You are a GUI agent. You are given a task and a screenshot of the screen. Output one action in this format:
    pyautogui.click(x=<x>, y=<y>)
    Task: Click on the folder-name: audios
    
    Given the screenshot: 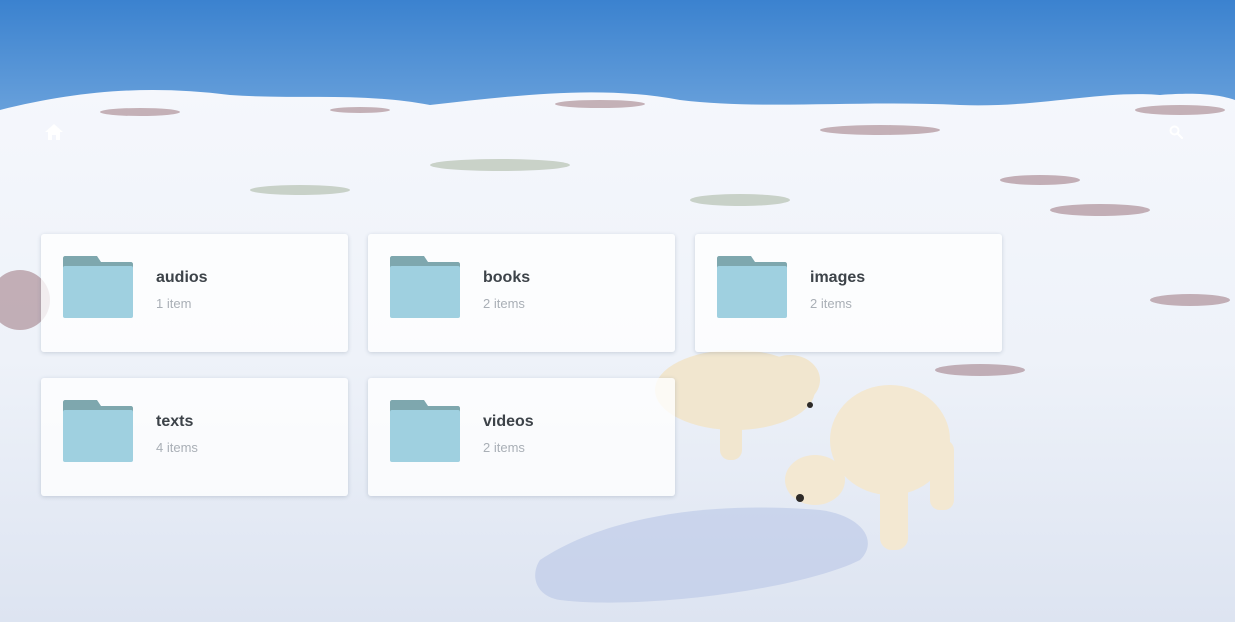 What is the action you would take?
    pyautogui.click(x=182, y=277)
    